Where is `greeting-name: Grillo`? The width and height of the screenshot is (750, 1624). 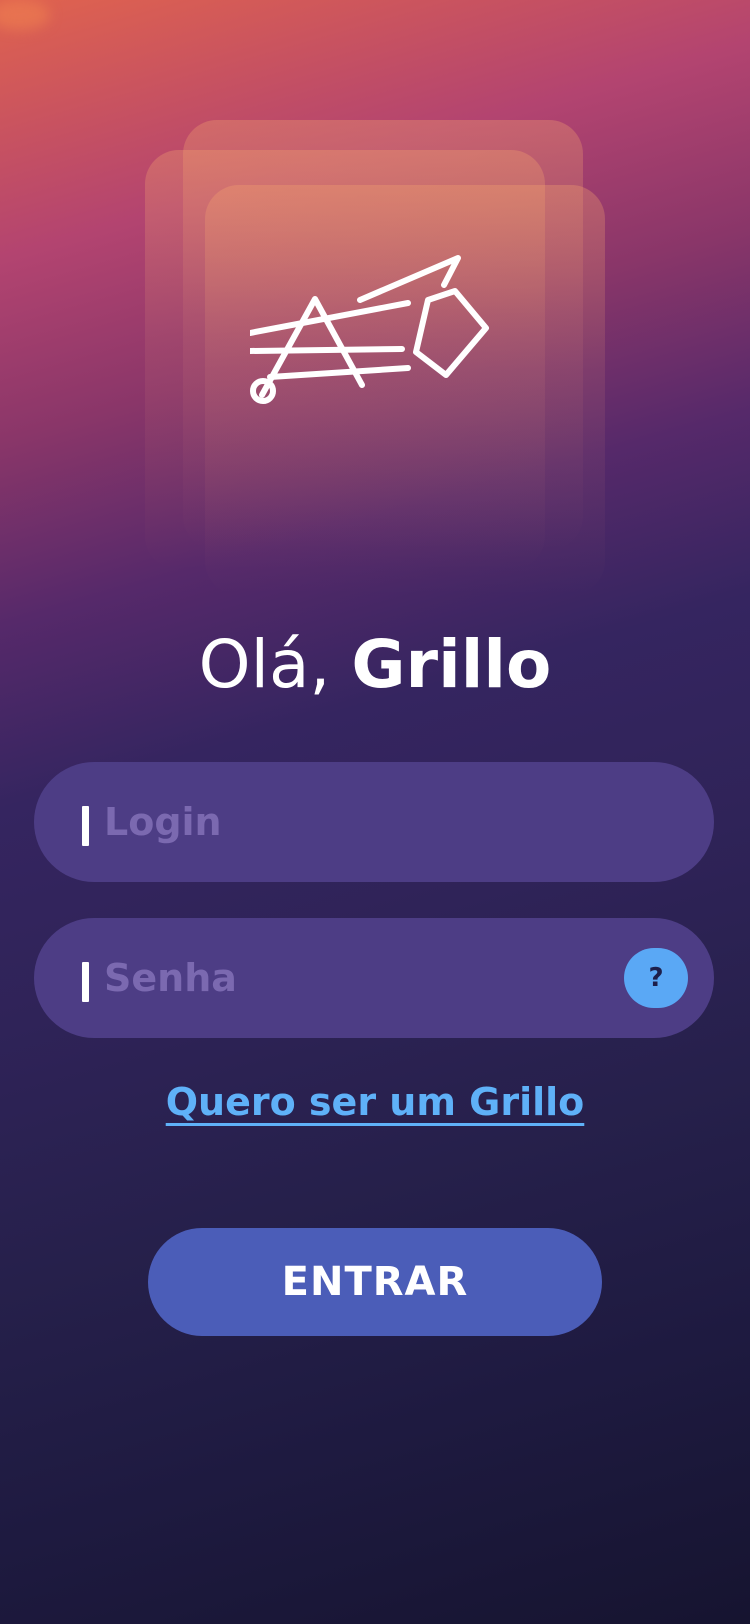
greeting-name: Grillo is located at coordinates (451, 664).